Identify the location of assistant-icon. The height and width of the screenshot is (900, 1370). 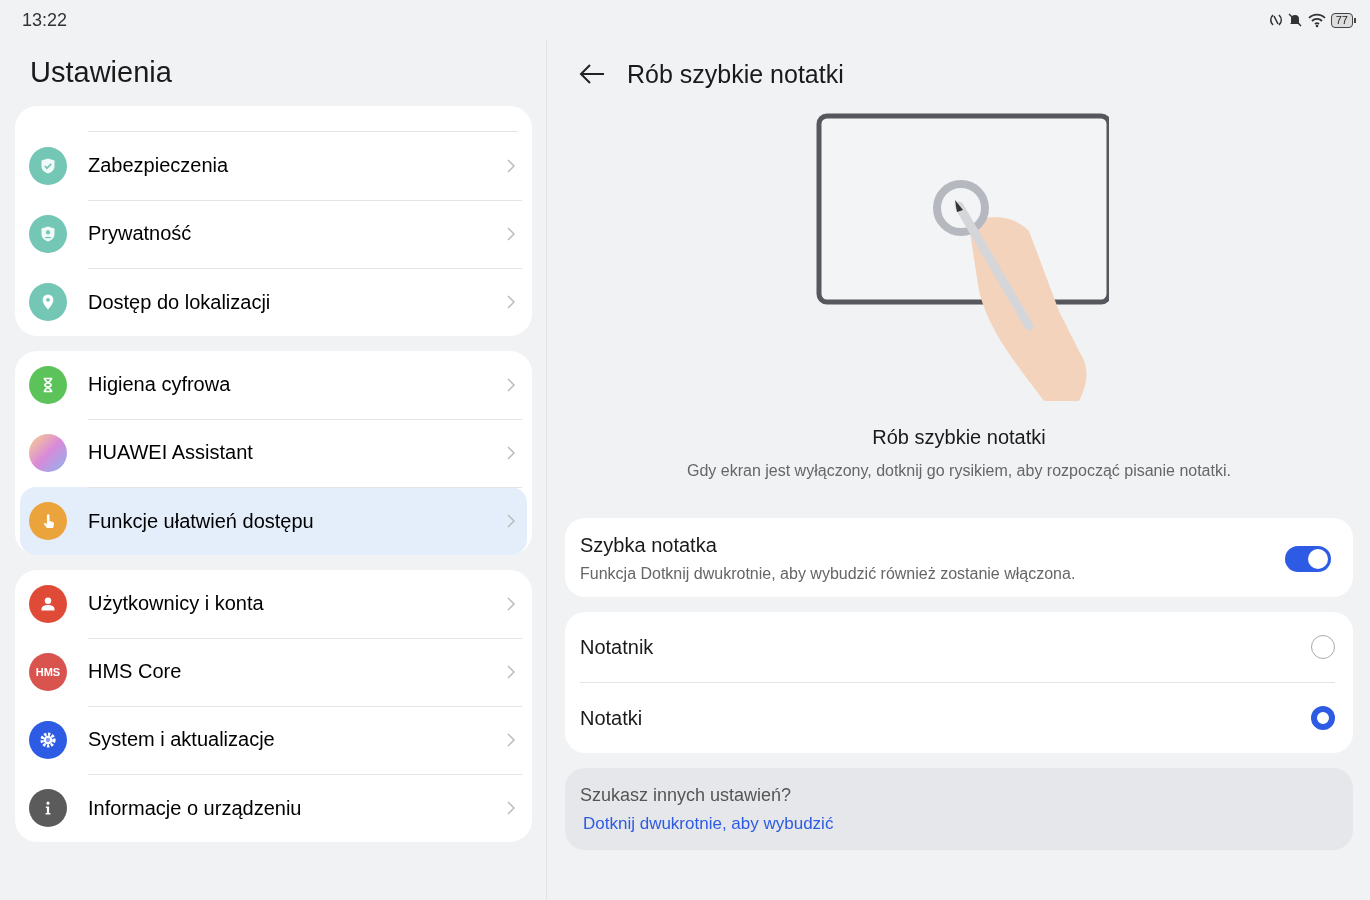
(48, 453).